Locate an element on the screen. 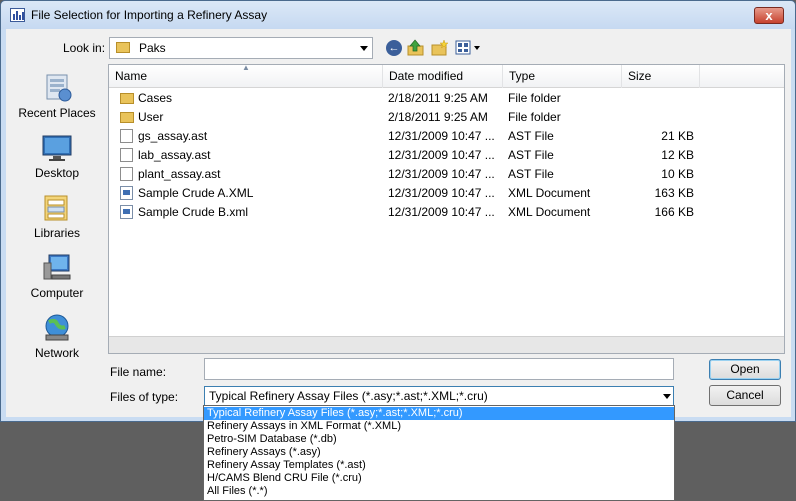 The image size is (796, 501). file-name: Cases is located at coordinates (155, 98).